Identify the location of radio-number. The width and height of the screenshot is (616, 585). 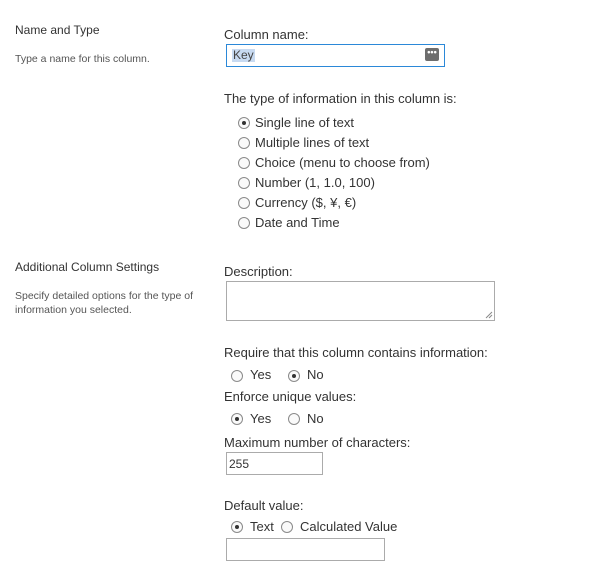
(244, 183).